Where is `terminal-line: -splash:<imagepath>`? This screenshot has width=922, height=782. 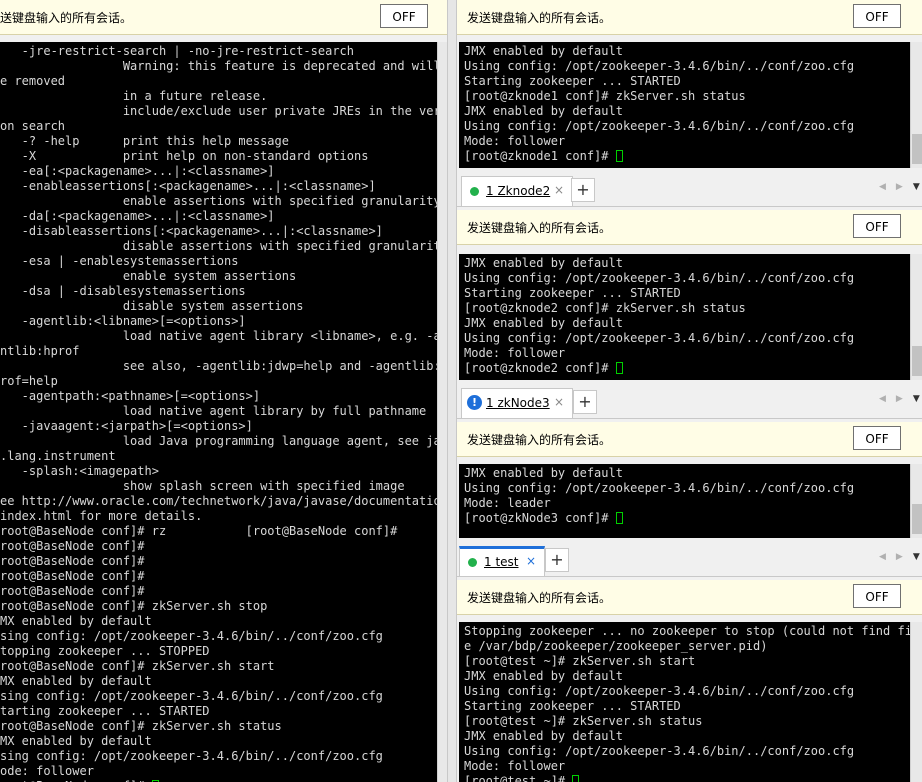
terminal-line: -splash:<imagepath> is located at coordinates (218, 471).